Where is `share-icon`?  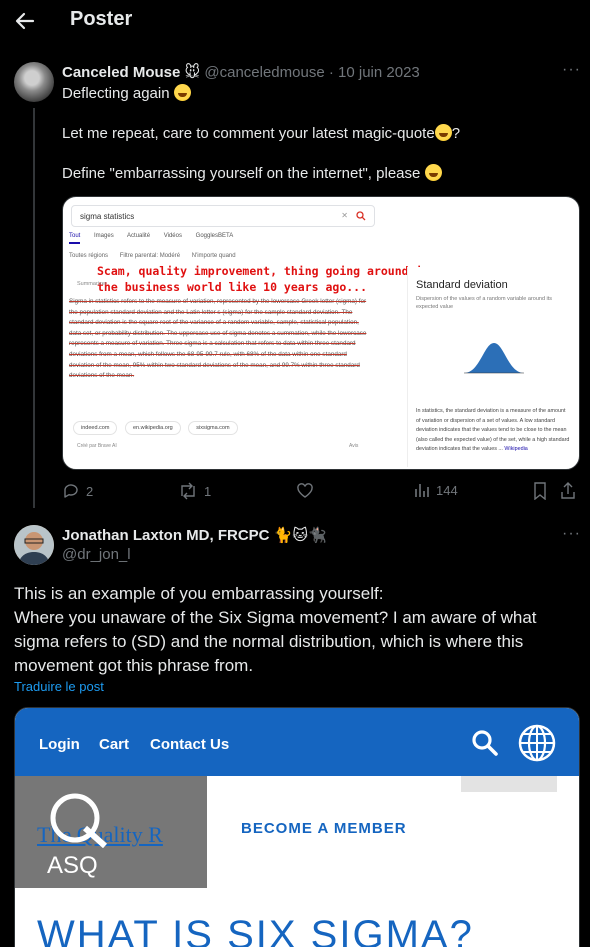
share-icon is located at coordinates (568, 490).